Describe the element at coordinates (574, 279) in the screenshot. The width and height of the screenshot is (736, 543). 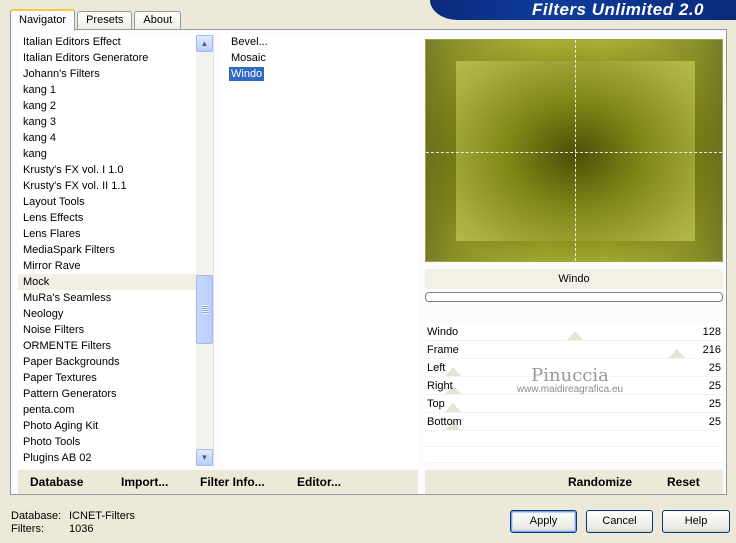
I see `filter-control-title: Windo` at that location.